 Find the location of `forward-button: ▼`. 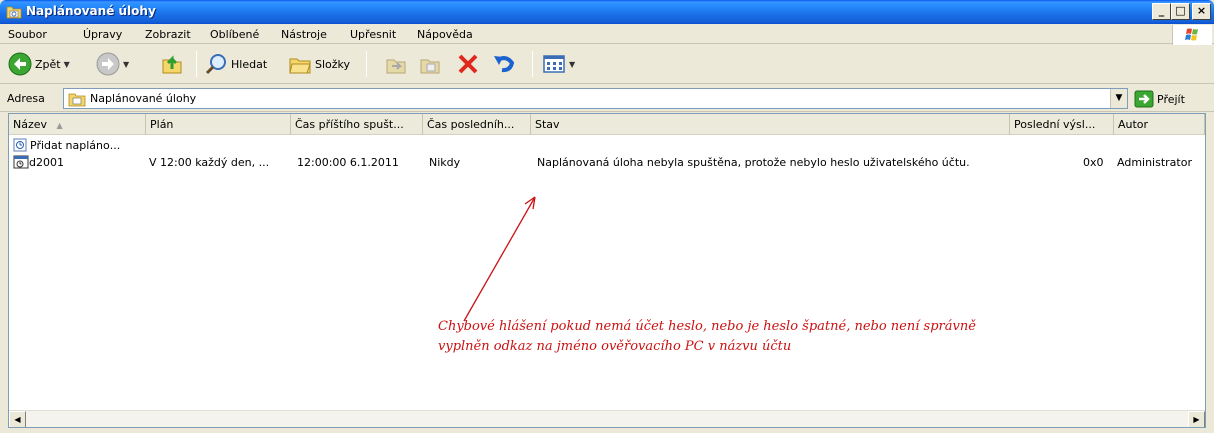

forward-button: ▼ is located at coordinates (112, 64).